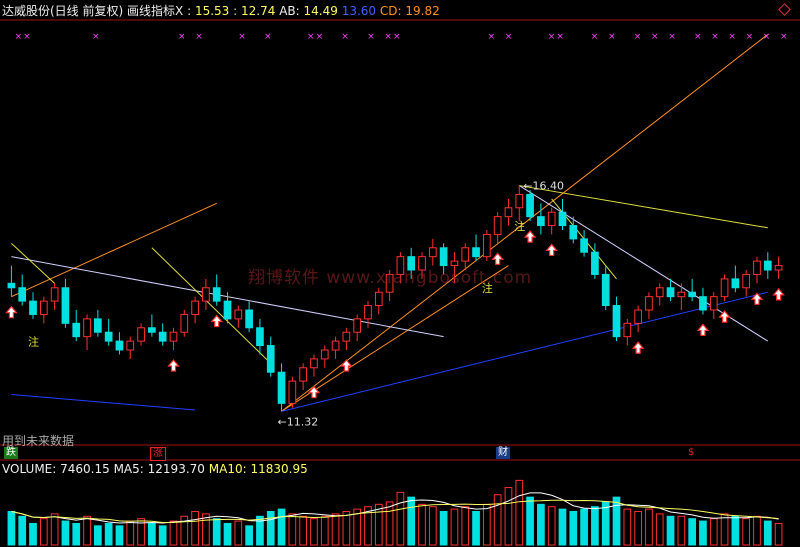  I want to click on event-tag-down: 跌, so click(11, 453).